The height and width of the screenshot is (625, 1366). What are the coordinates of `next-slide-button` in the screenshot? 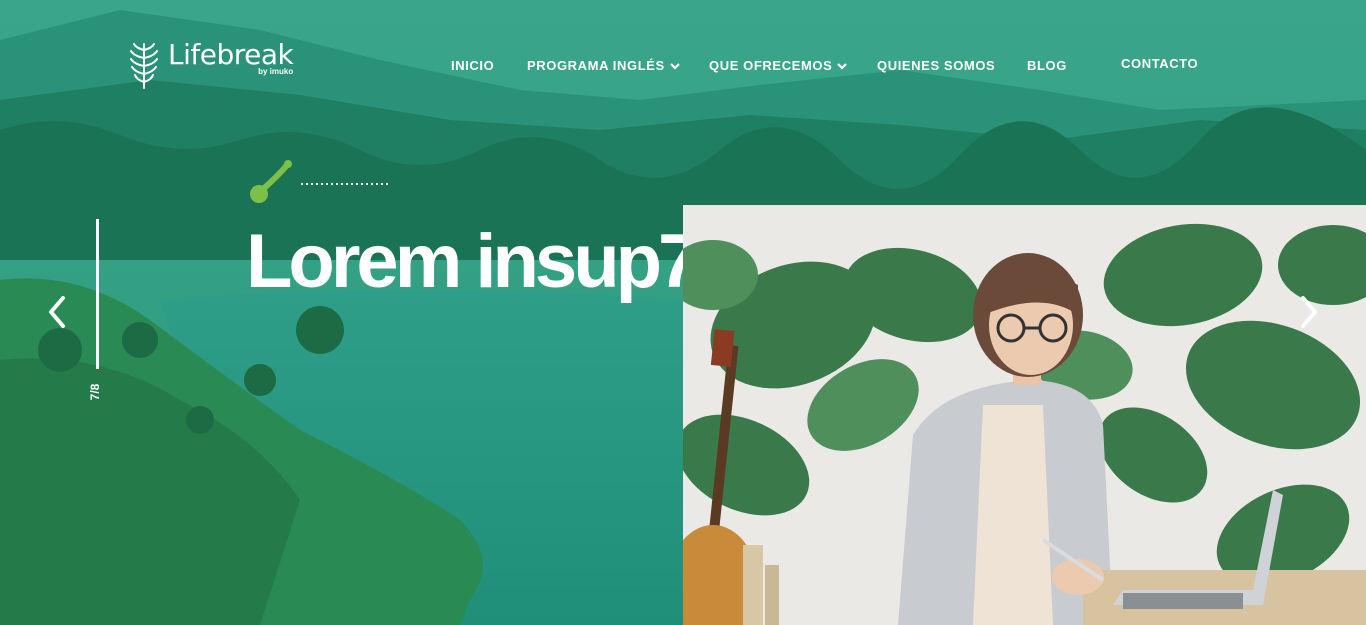 It's located at (1309, 312).